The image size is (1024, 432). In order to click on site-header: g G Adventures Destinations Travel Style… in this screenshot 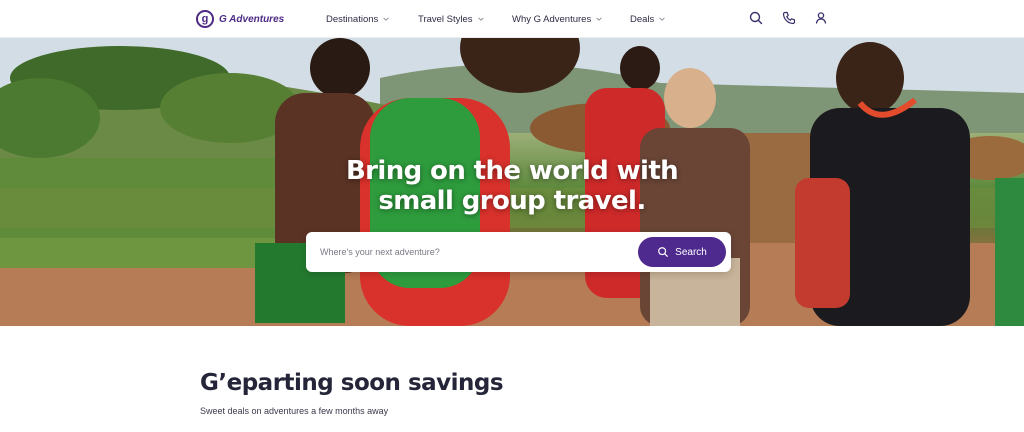, I will do `click(512, 19)`.